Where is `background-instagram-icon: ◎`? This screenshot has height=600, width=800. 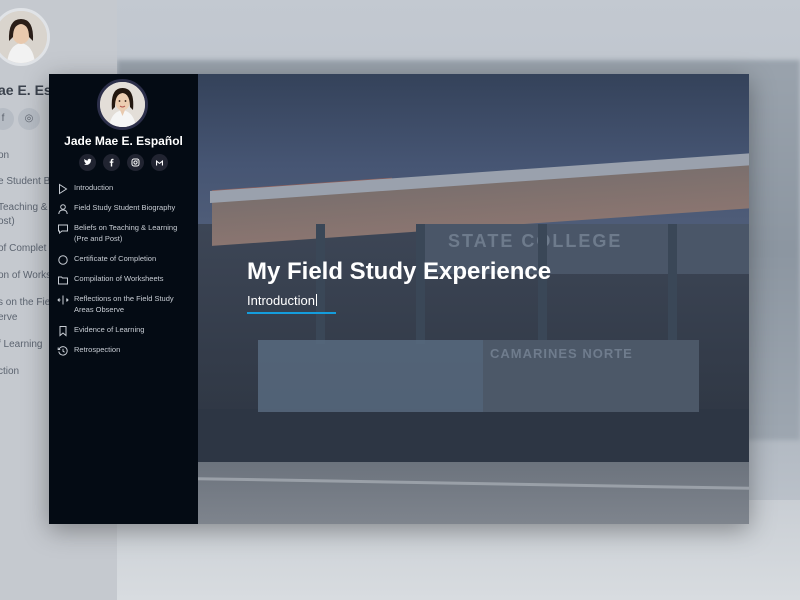 background-instagram-icon: ◎ is located at coordinates (29, 119).